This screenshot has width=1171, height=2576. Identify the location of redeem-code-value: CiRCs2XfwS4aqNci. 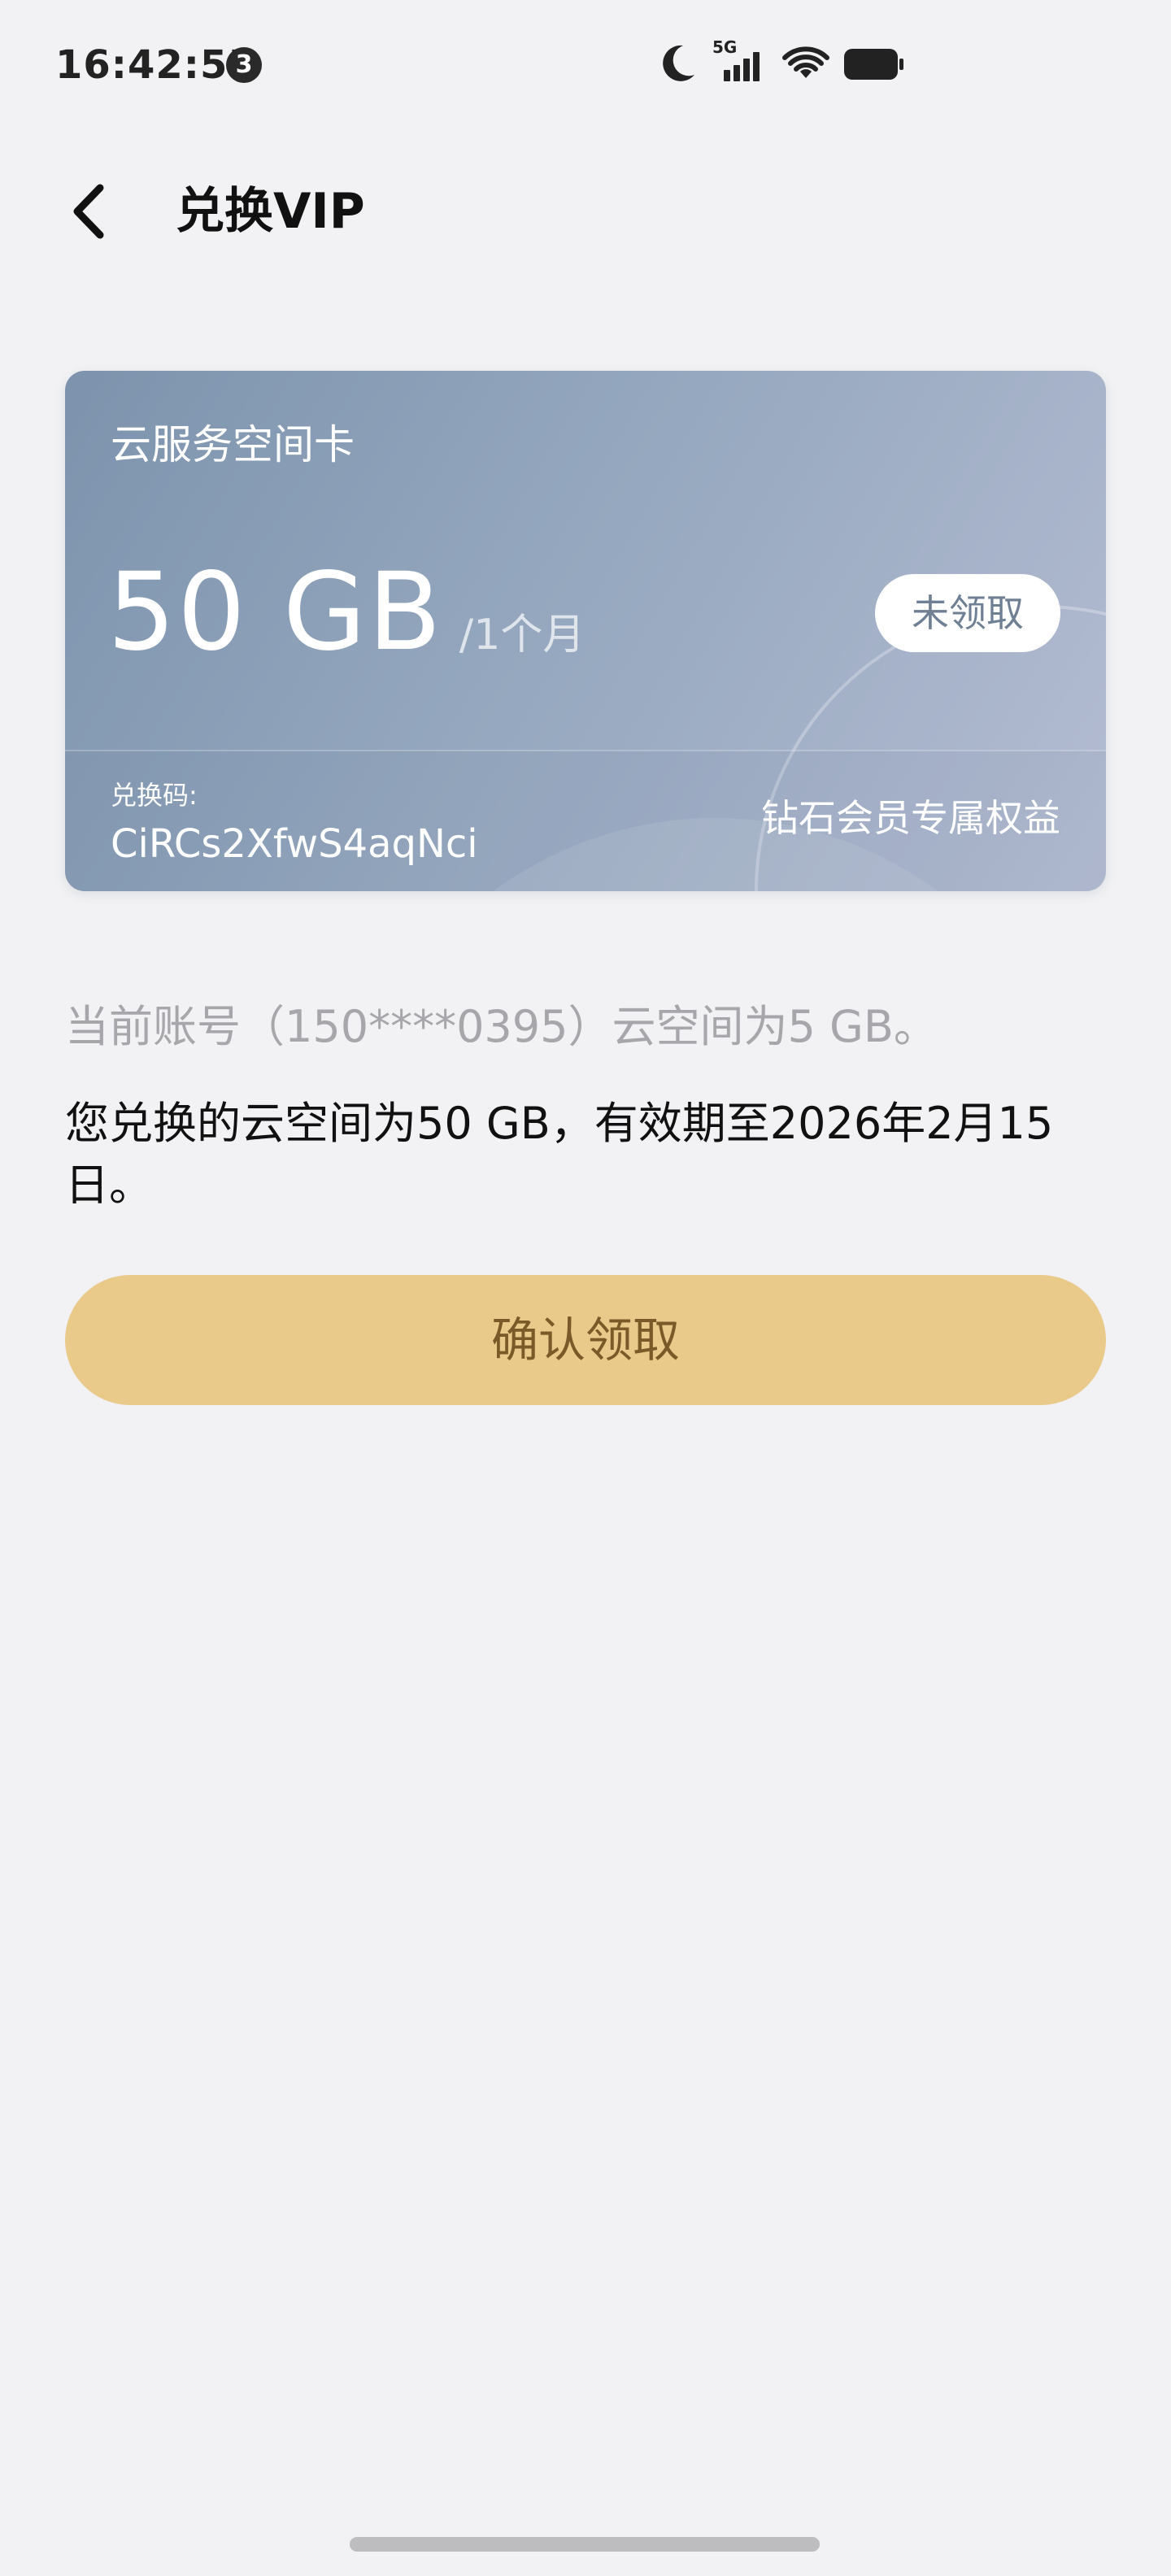
(294, 844).